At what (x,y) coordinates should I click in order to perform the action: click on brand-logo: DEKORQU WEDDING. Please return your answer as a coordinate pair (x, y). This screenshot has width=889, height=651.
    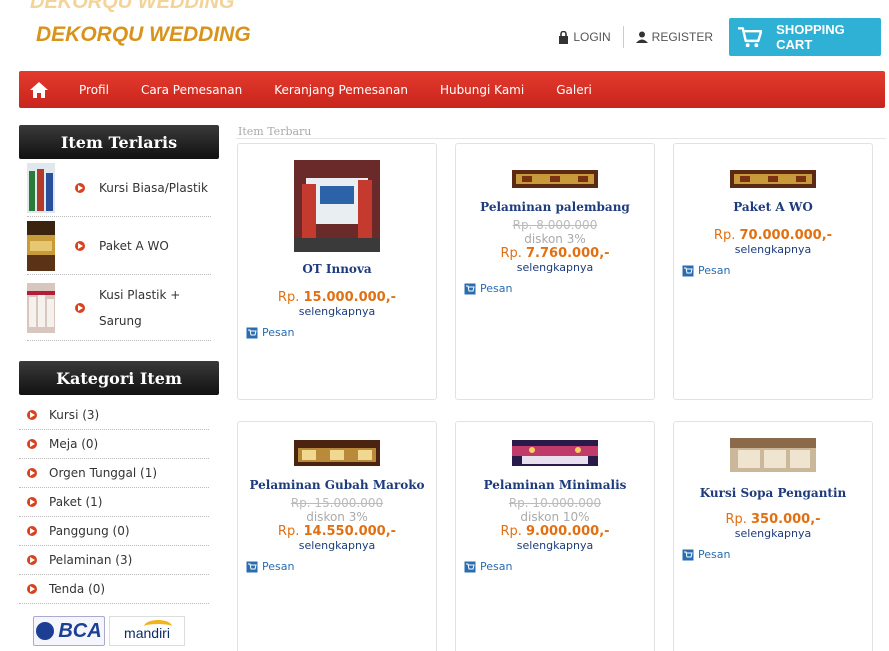
    Looking at the image, I should click on (143, 35).